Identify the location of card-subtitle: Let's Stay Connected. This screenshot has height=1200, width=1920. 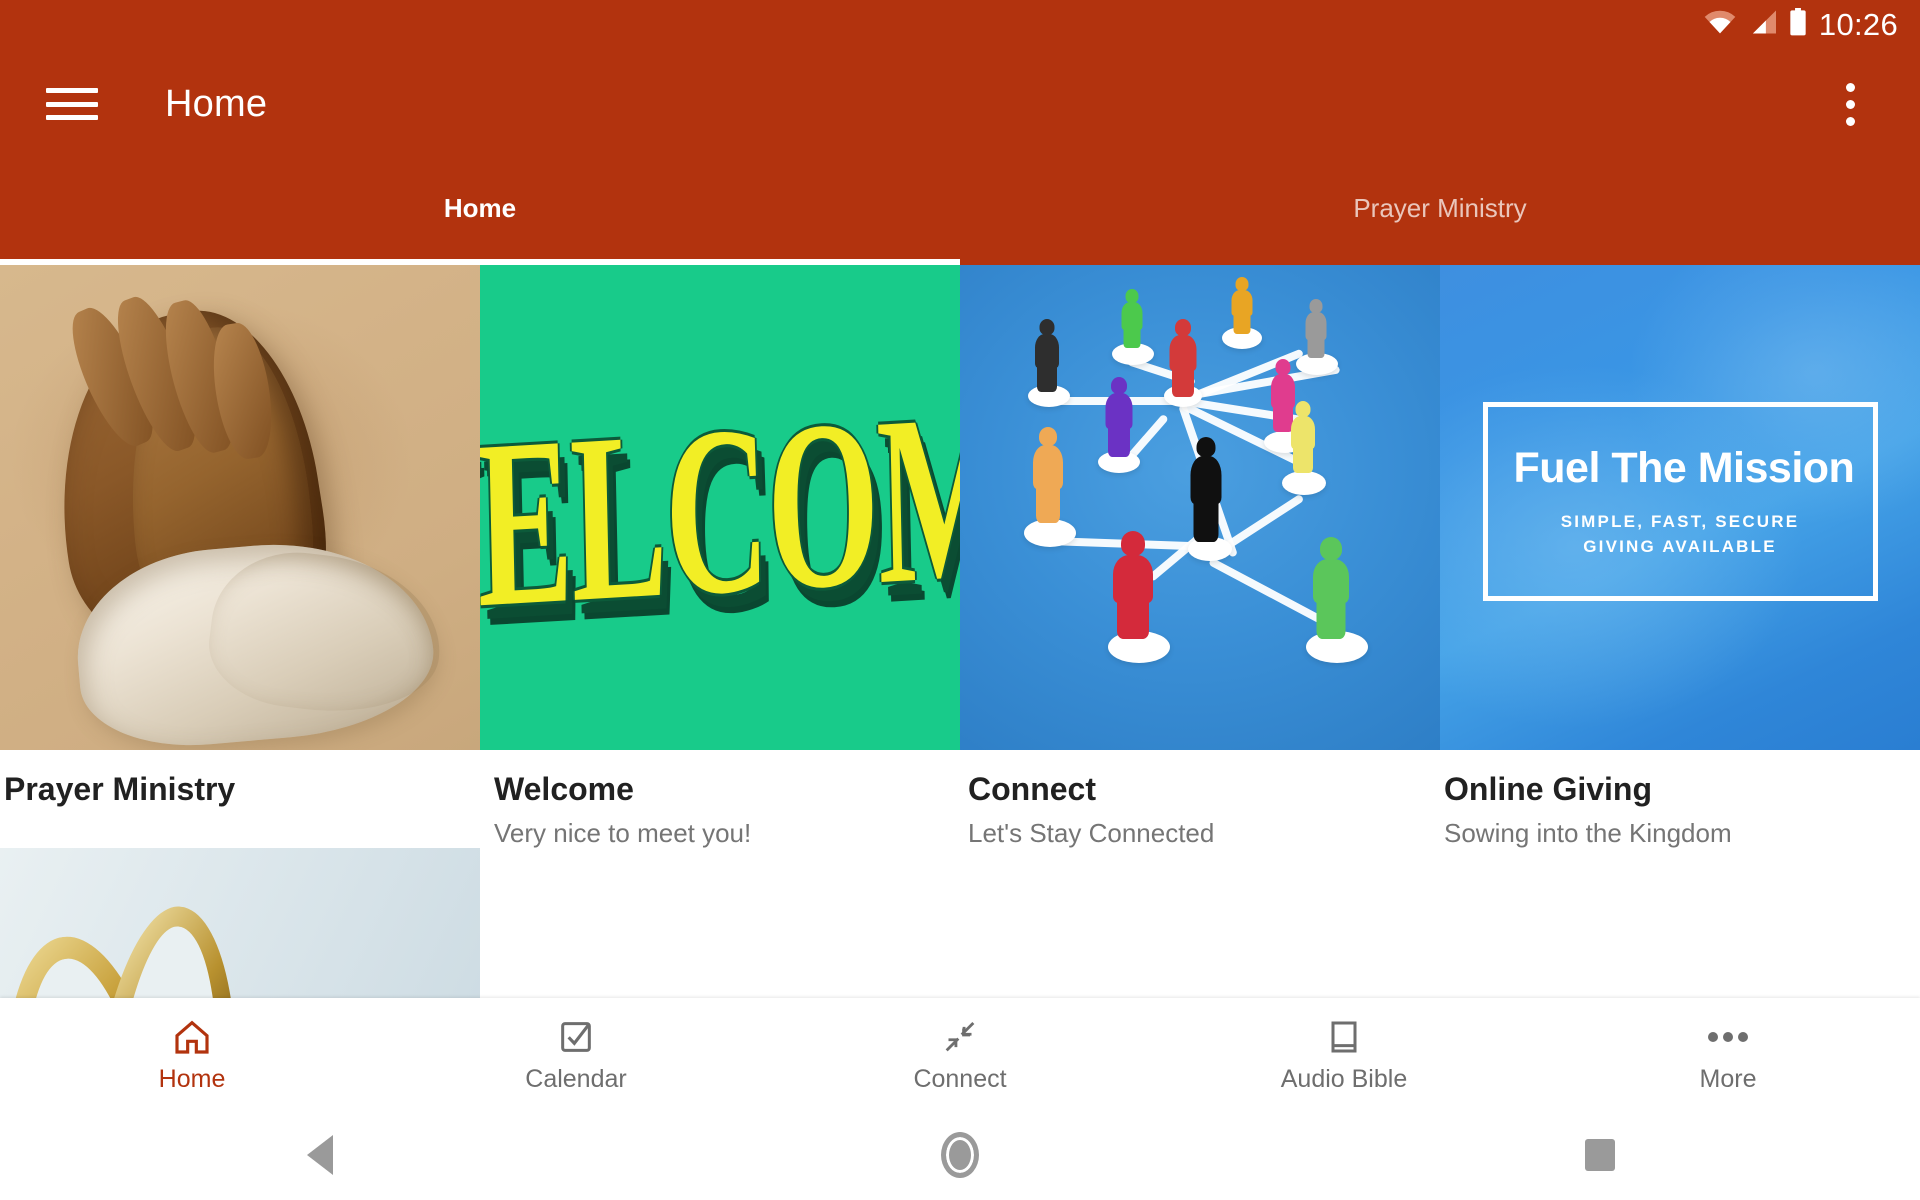
(1091, 833).